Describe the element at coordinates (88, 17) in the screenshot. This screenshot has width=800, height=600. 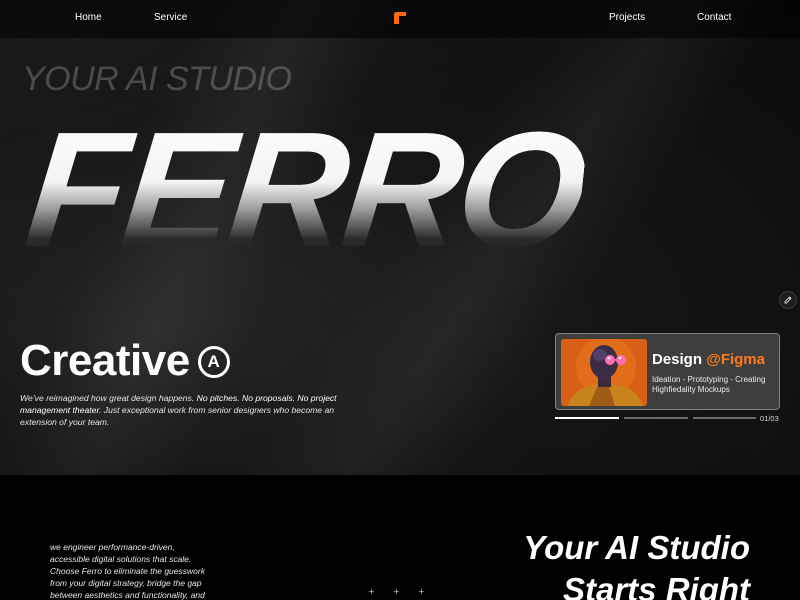
I see `nav-home-link: Home` at that location.